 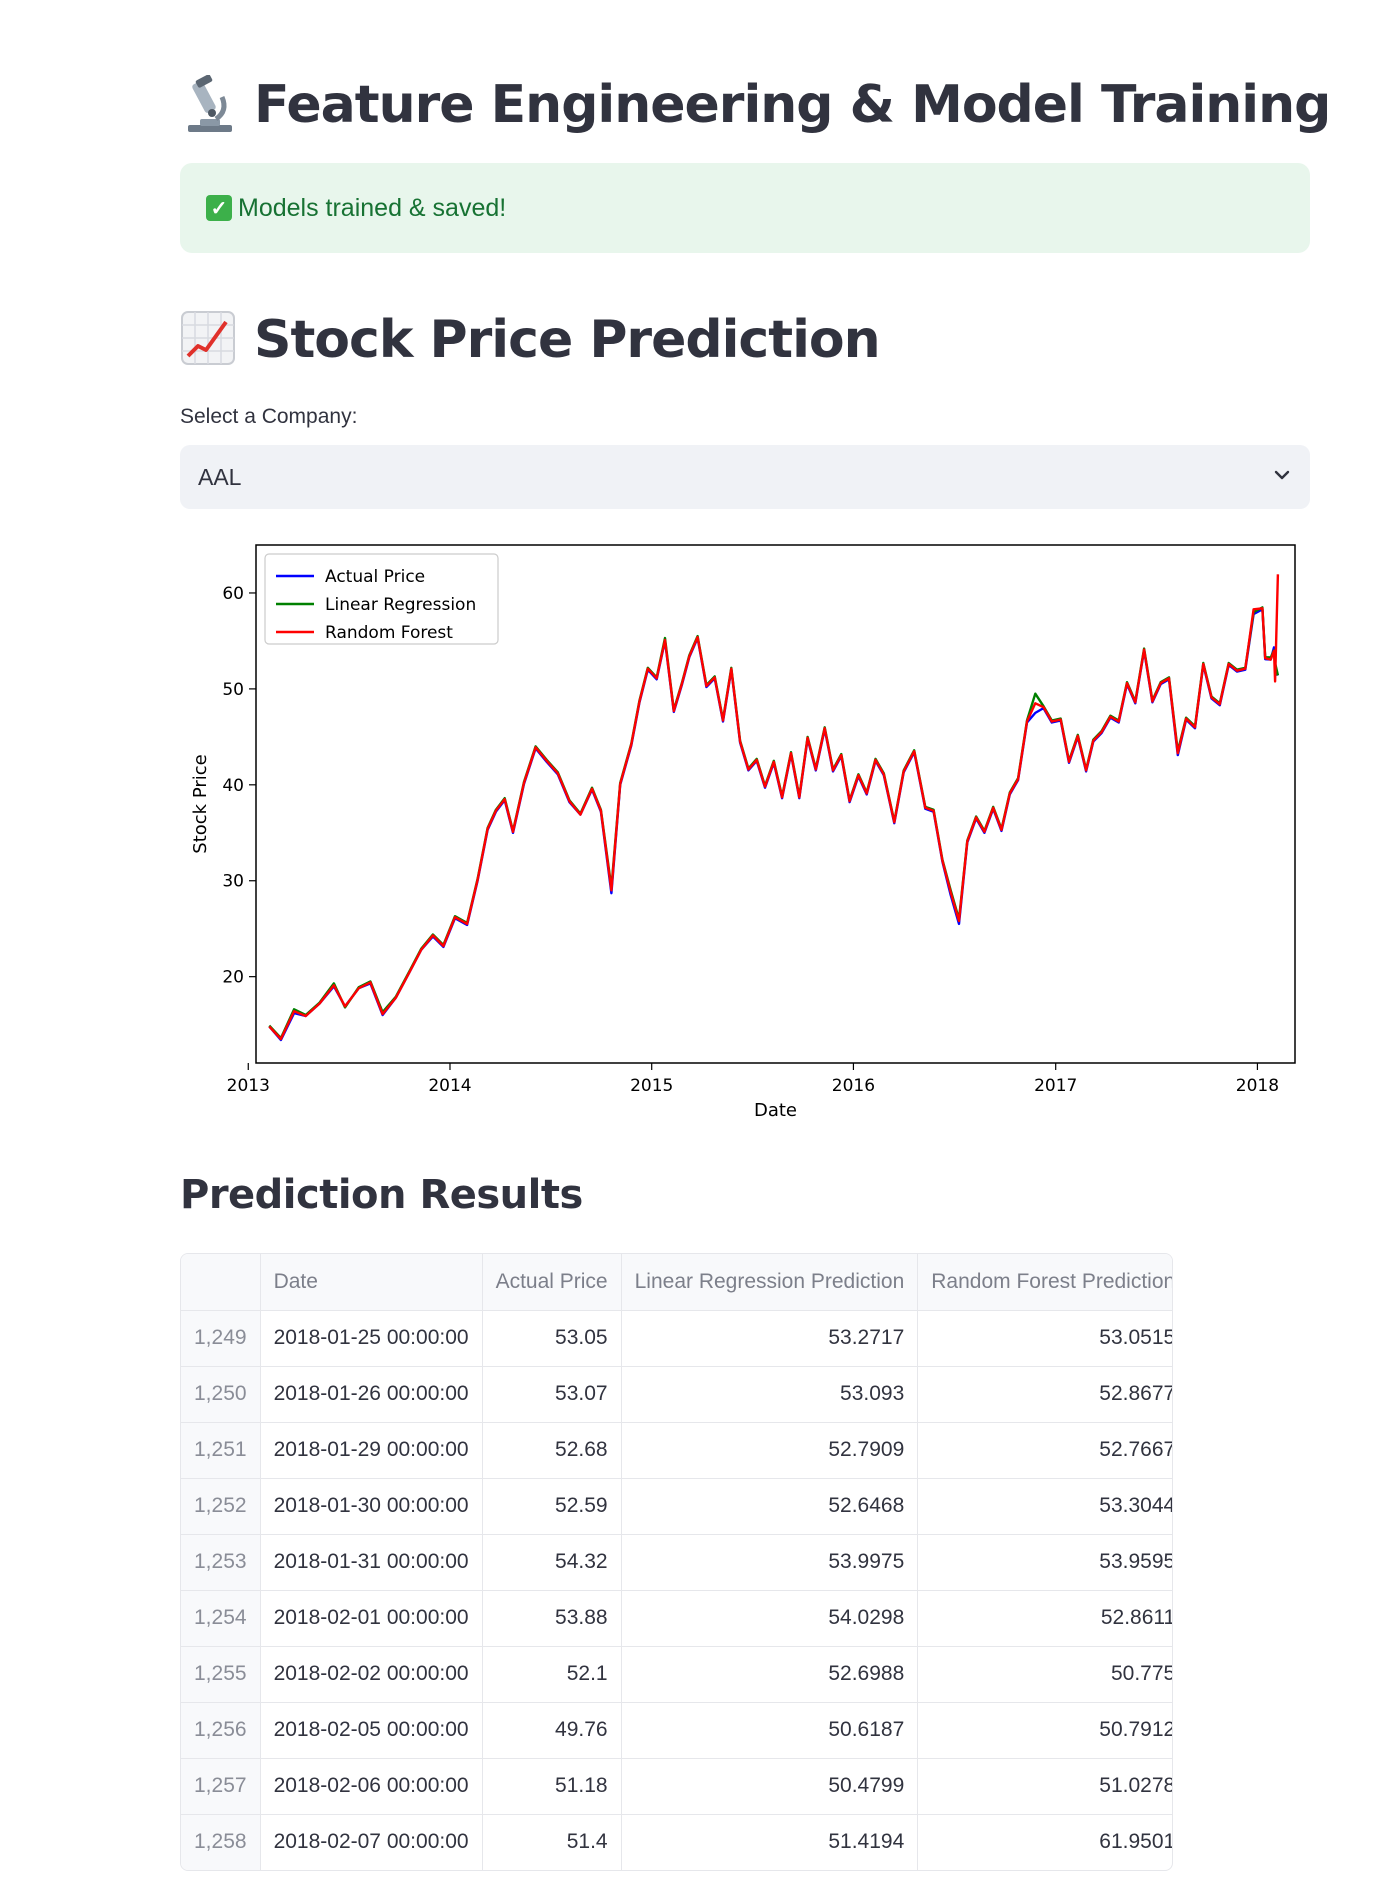 I want to click on y-tick-label: 50, so click(x=233, y=690).